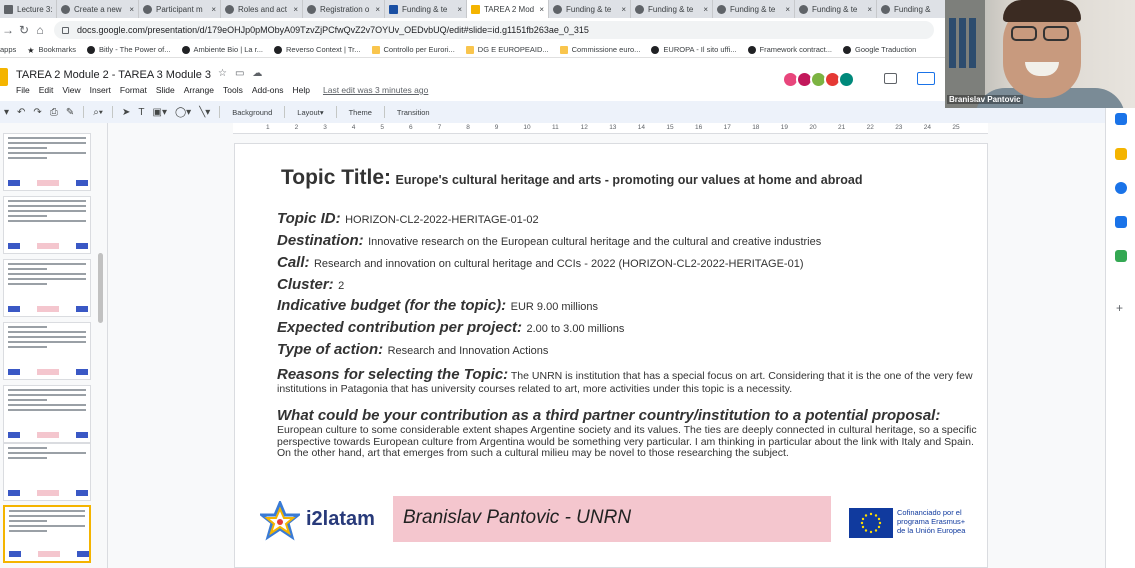 The image size is (1135, 568). Describe the element at coordinates (98, 9) in the screenshot. I see `browser-tab: Create a new ×` at that location.